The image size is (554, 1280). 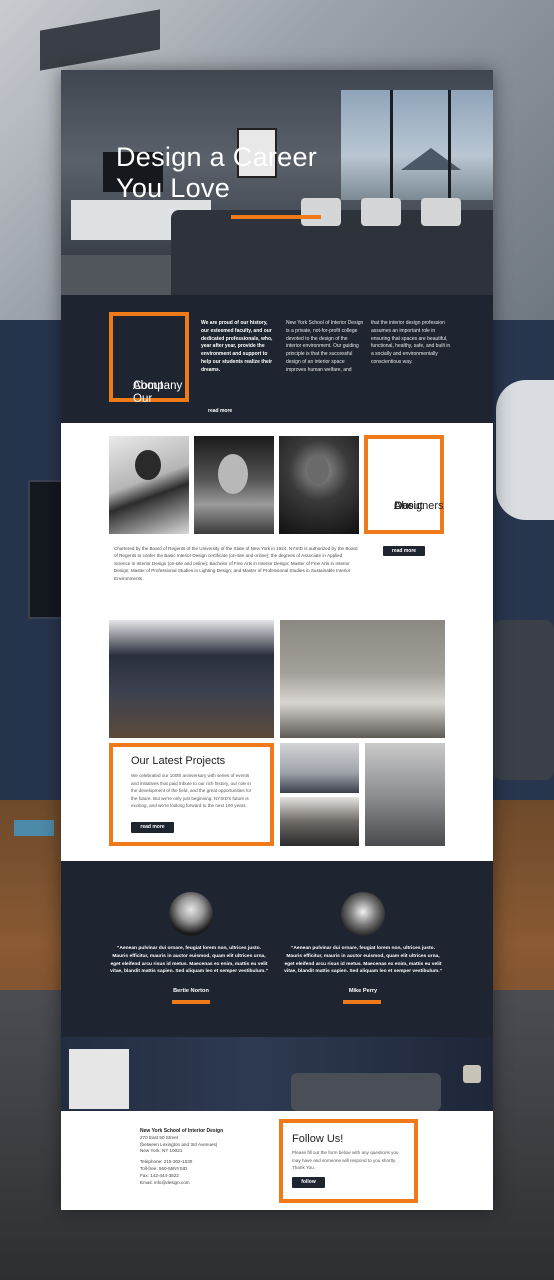 What do you see at coordinates (166, 1162) in the screenshot?
I see `telephone: Telephone: 215-302-1530` at bounding box center [166, 1162].